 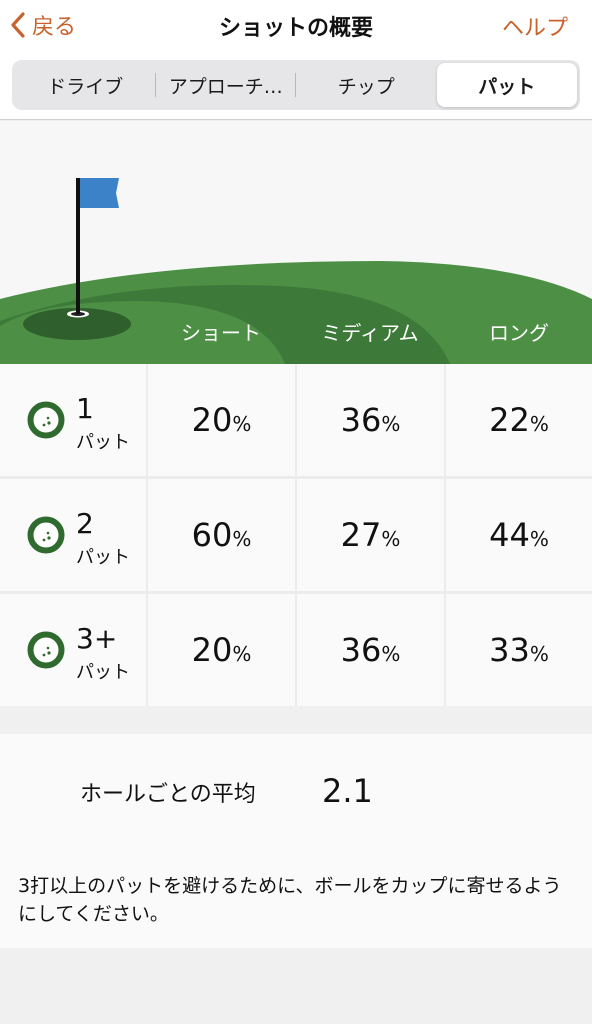 What do you see at coordinates (85, 85) in the screenshot?
I see `tab-drive: ドライブ` at bounding box center [85, 85].